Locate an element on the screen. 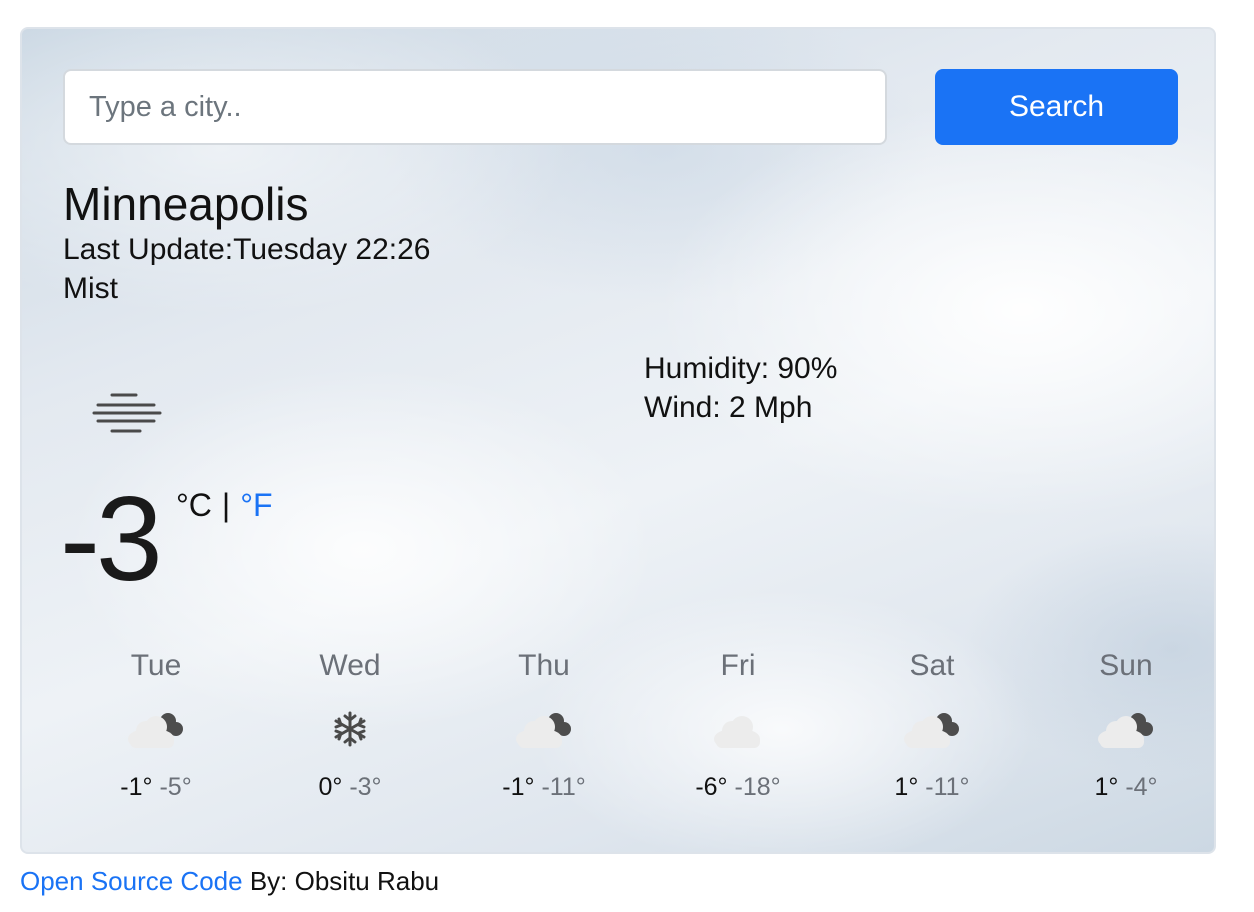 This screenshot has width=1254, height=912. unit-toggle: °C | °F is located at coordinates (224, 505).